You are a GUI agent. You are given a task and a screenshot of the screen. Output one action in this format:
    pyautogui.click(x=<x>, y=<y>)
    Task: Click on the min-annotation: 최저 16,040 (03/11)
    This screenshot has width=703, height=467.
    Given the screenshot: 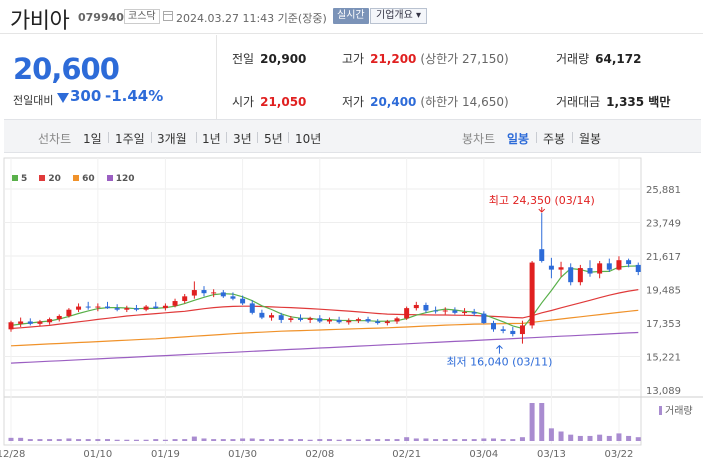 What is the action you would take?
    pyautogui.click(x=499, y=362)
    